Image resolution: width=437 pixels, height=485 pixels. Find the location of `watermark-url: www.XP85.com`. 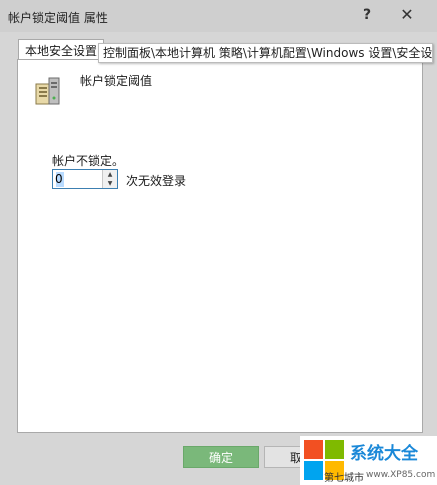

watermark-url: www.XP85.com is located at coordinates (401, 475).